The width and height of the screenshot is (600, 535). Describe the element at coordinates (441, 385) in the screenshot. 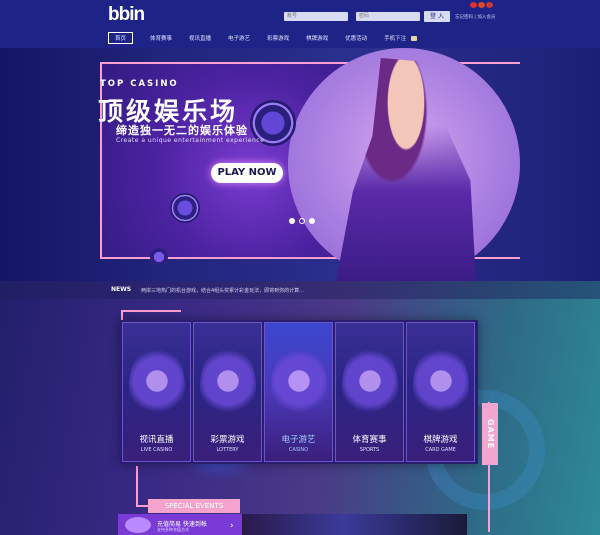

I see `playing-cards-icon` at that location.